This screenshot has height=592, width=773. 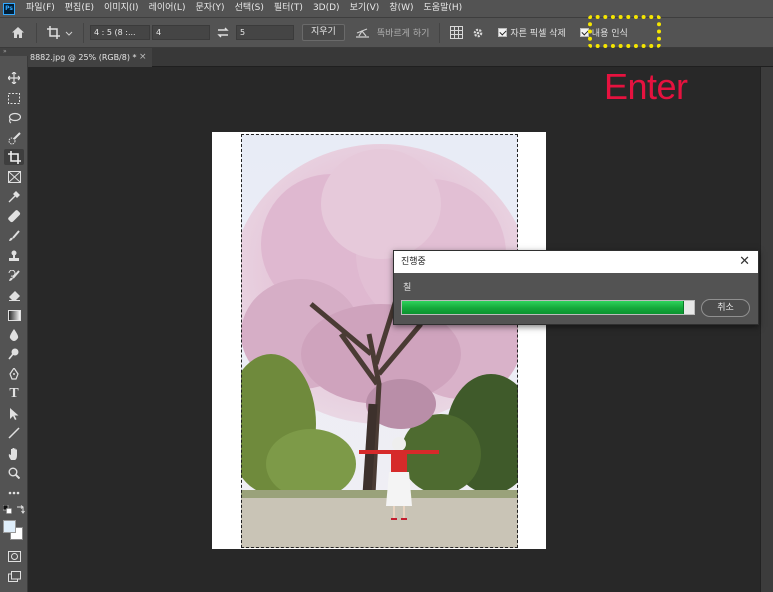 I want to click on delete-cropped-pixels-label: 자른 픽셀 삭제, so click(x=537, y=32).